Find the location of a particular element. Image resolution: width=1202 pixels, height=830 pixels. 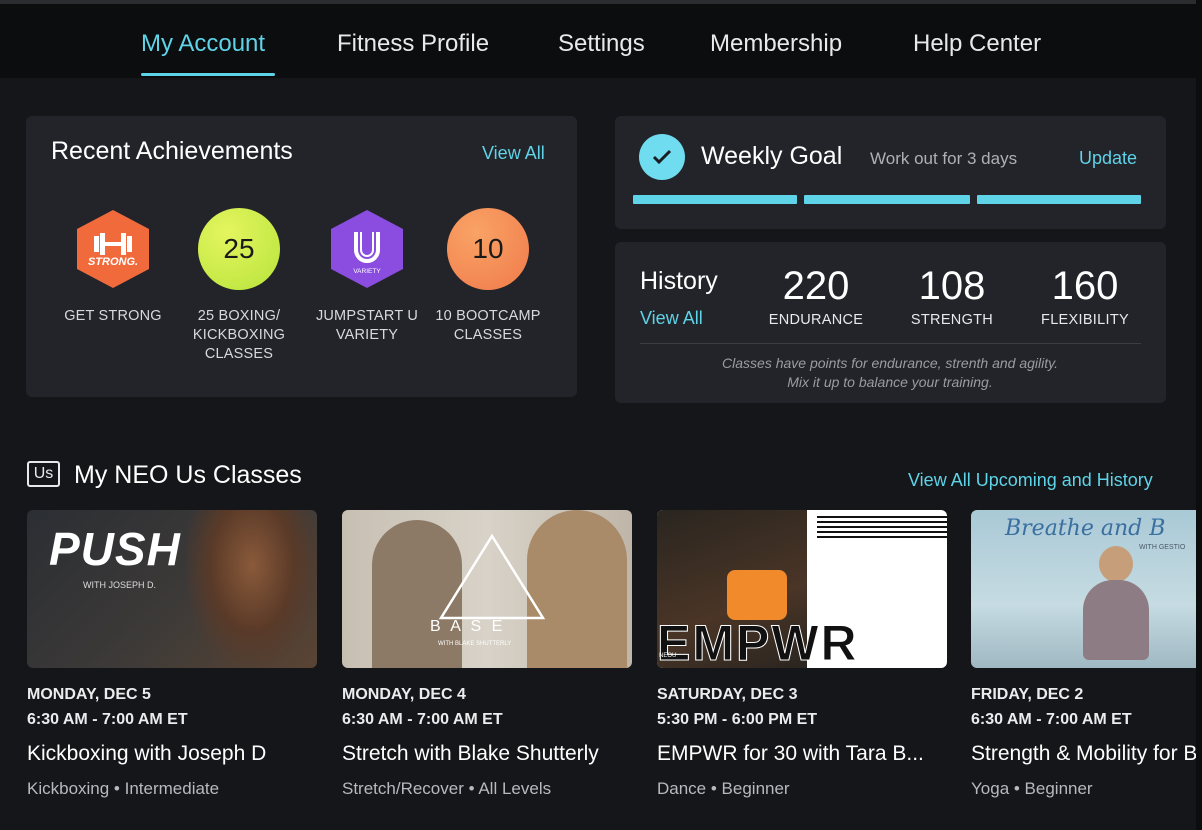

divider is located at coordinates (890, 343).